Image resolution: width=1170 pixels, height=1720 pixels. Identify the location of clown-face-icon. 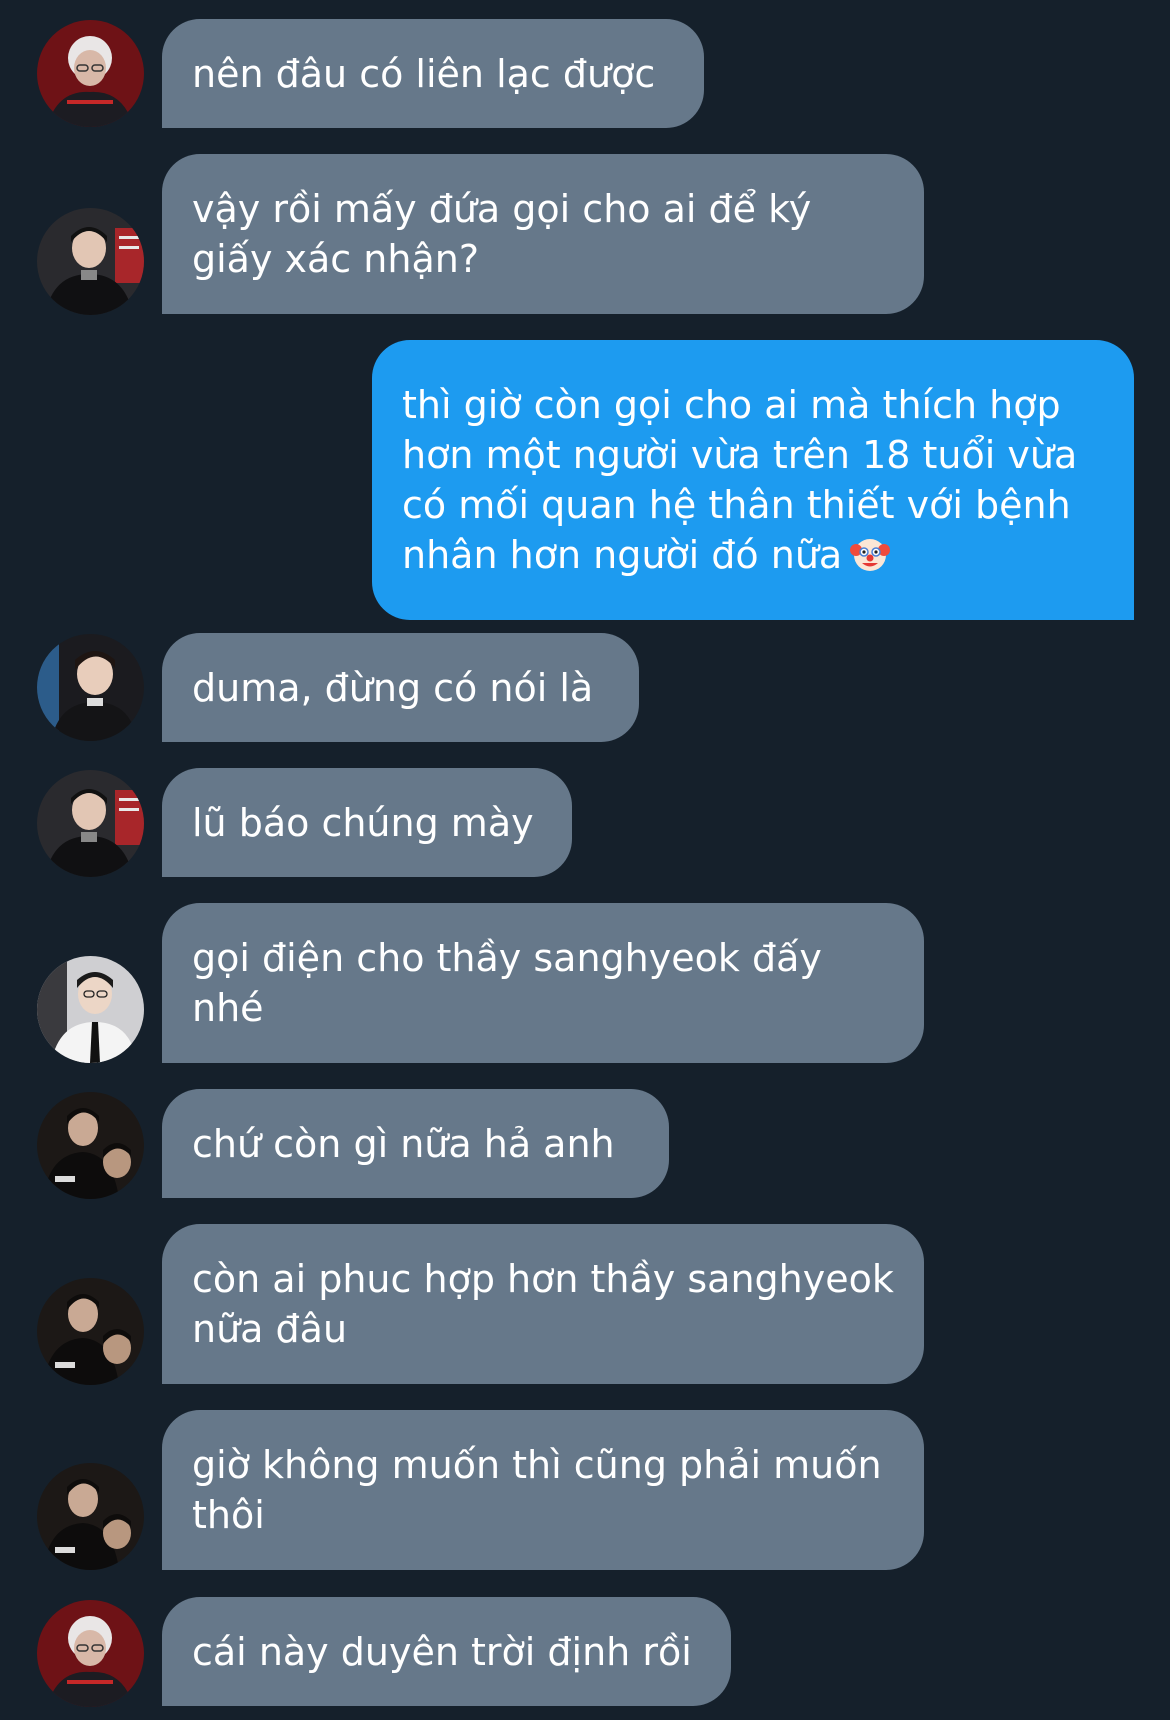
(870, 555).